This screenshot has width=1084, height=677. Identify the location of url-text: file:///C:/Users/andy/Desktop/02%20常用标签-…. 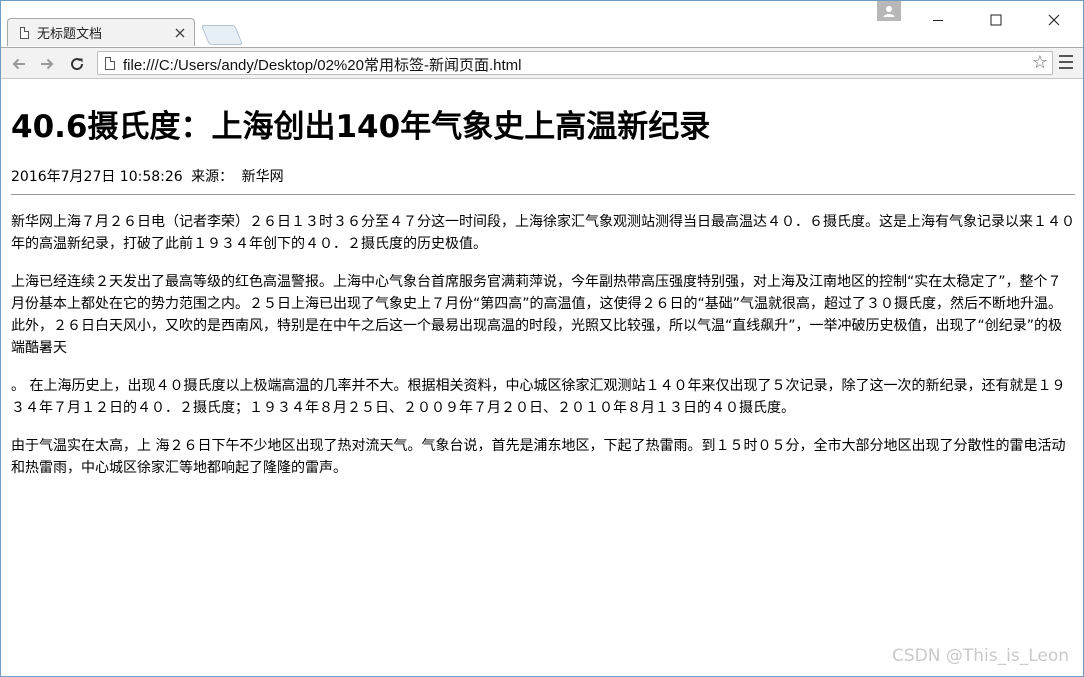
(322, 64).